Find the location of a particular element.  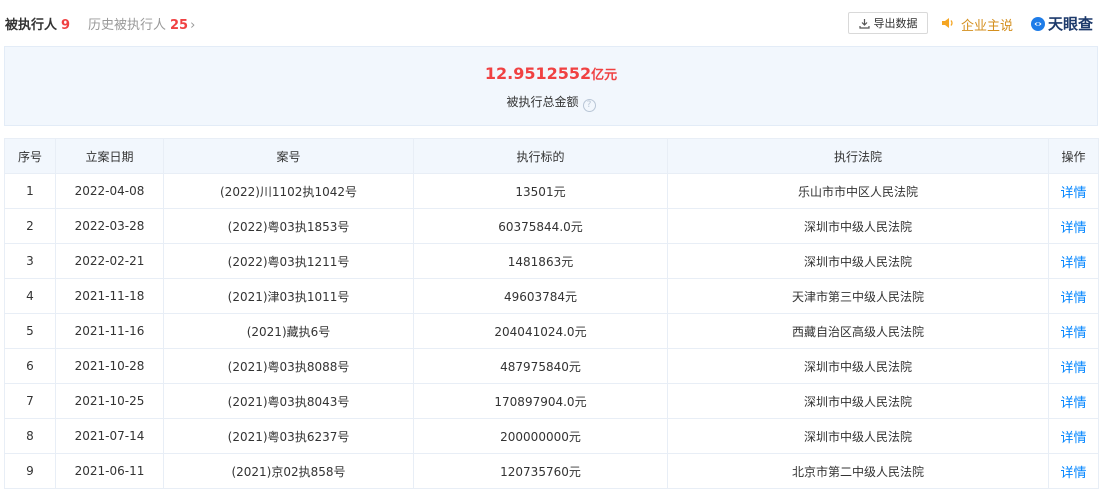

cell-date: 2021-06-11 is located at coordinates (109, 471).